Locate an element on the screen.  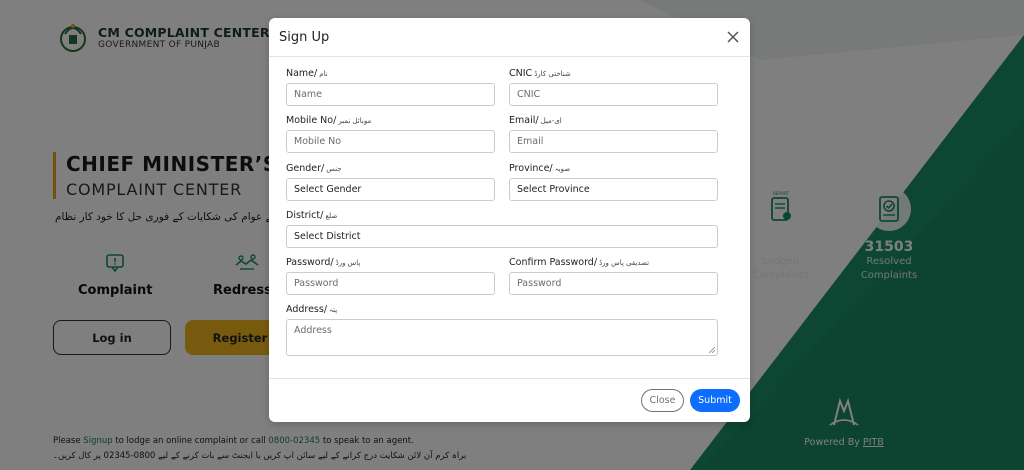
address-placeholder: Address is located at coordinates (313, 330).